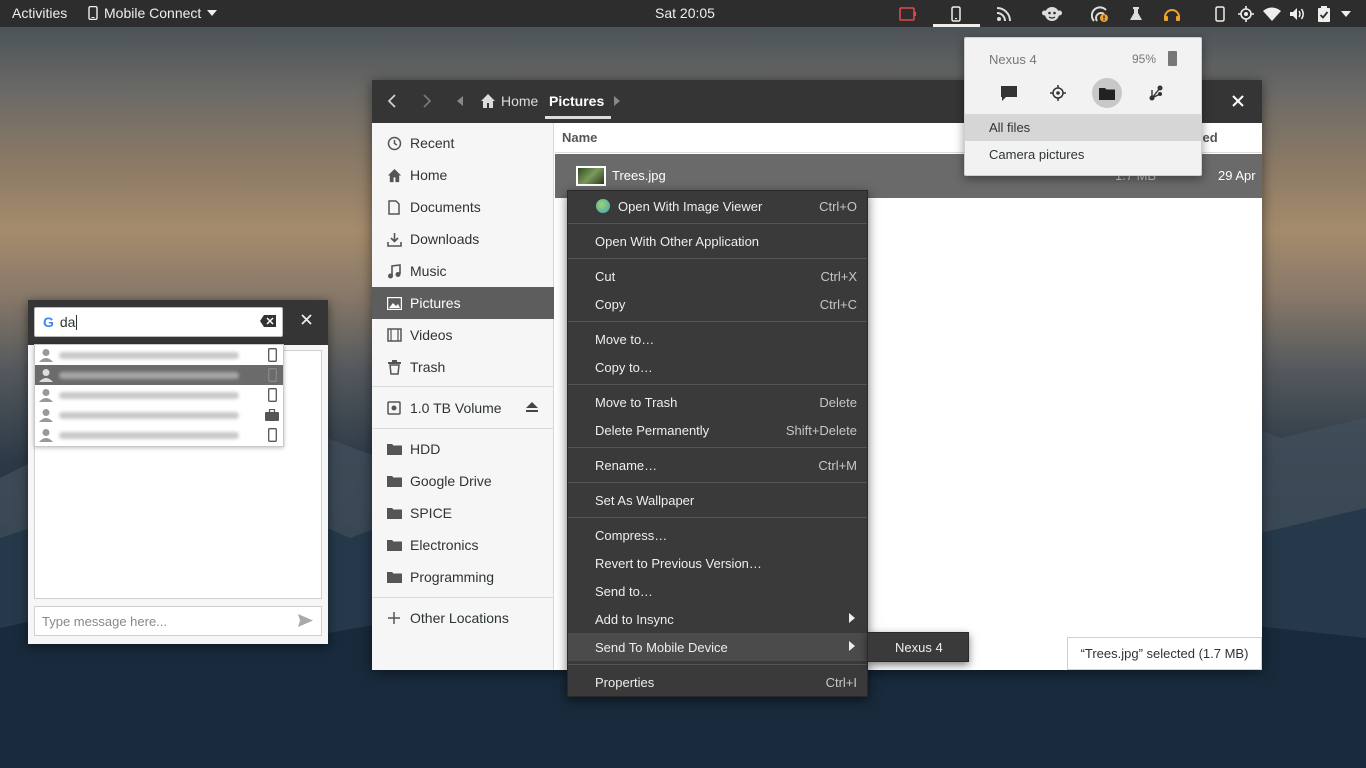 Image resolution: width=1366 pixels, height=768 pixels. Describe the element at coordinates (463, 545) in the screenshot. I see `sidebar-item-electronics: Electronics` at that location.